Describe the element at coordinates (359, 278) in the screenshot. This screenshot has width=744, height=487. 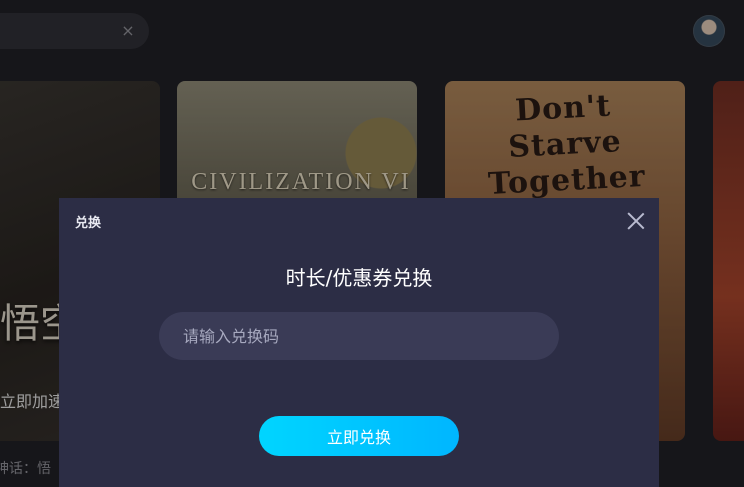
I see `dialog-heading: 时长/优惠券兑换` at that location.